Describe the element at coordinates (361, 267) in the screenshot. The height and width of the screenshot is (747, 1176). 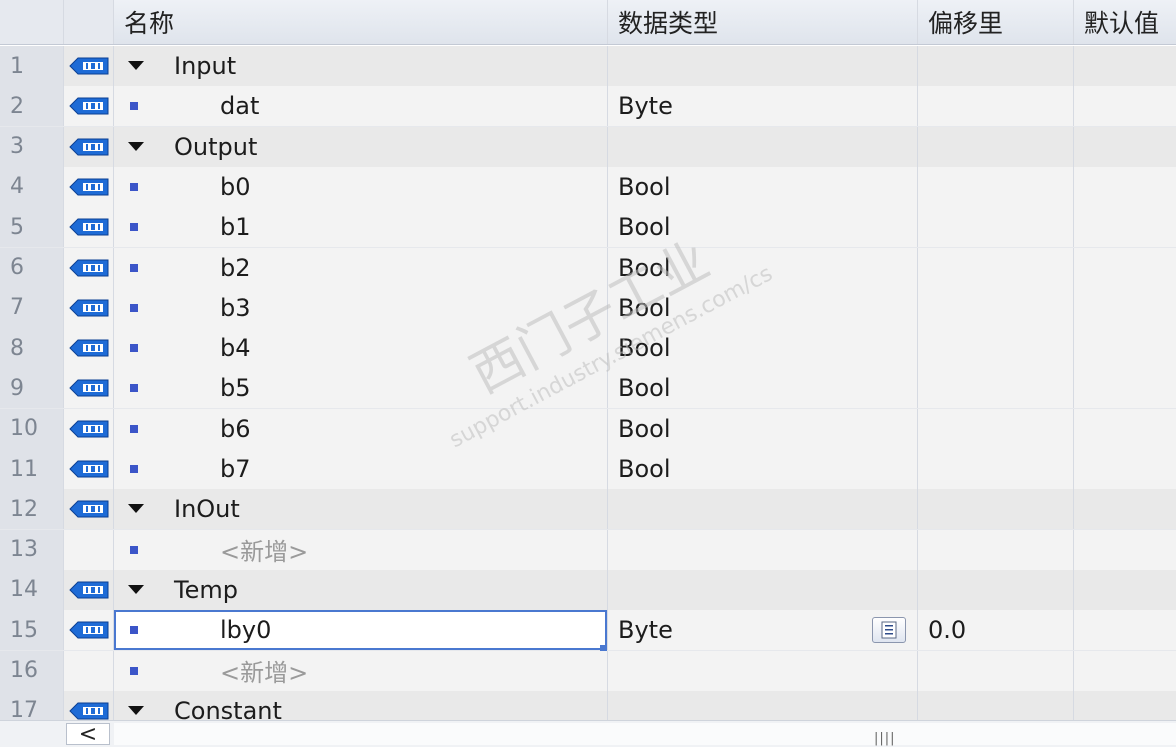
I see `name-cell: b2` at that location.